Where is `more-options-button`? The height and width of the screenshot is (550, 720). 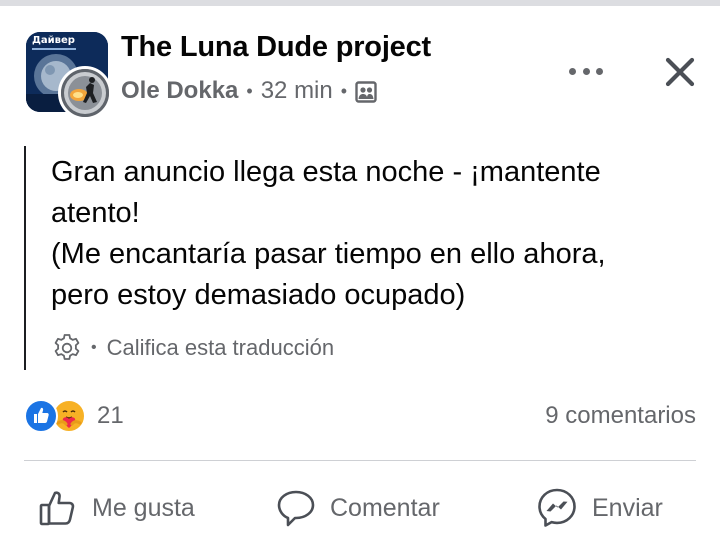 more-options-button is located at coordinates (586, 71).